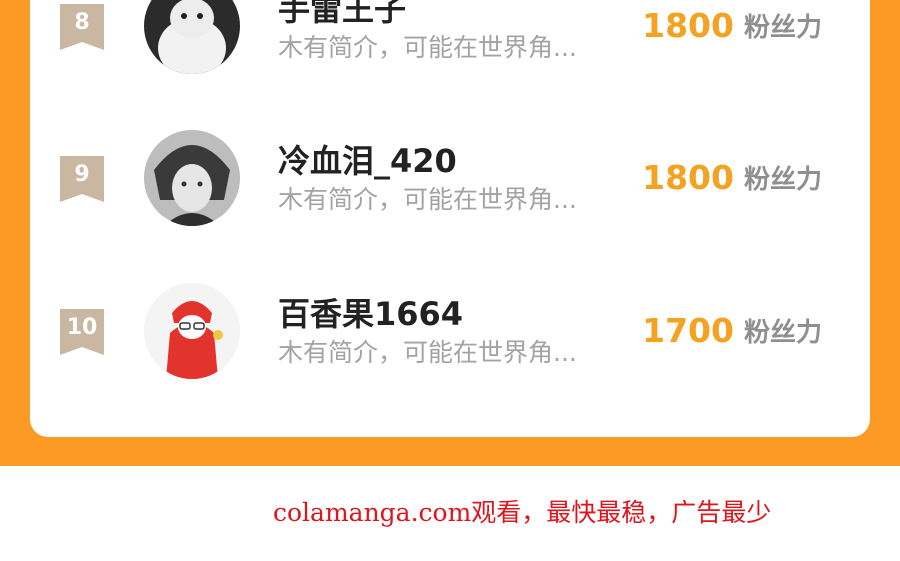 The width and height of the screenshot is (900, 561). I want to click on fan-power: 1700 粉丝力, so click(732, 330).